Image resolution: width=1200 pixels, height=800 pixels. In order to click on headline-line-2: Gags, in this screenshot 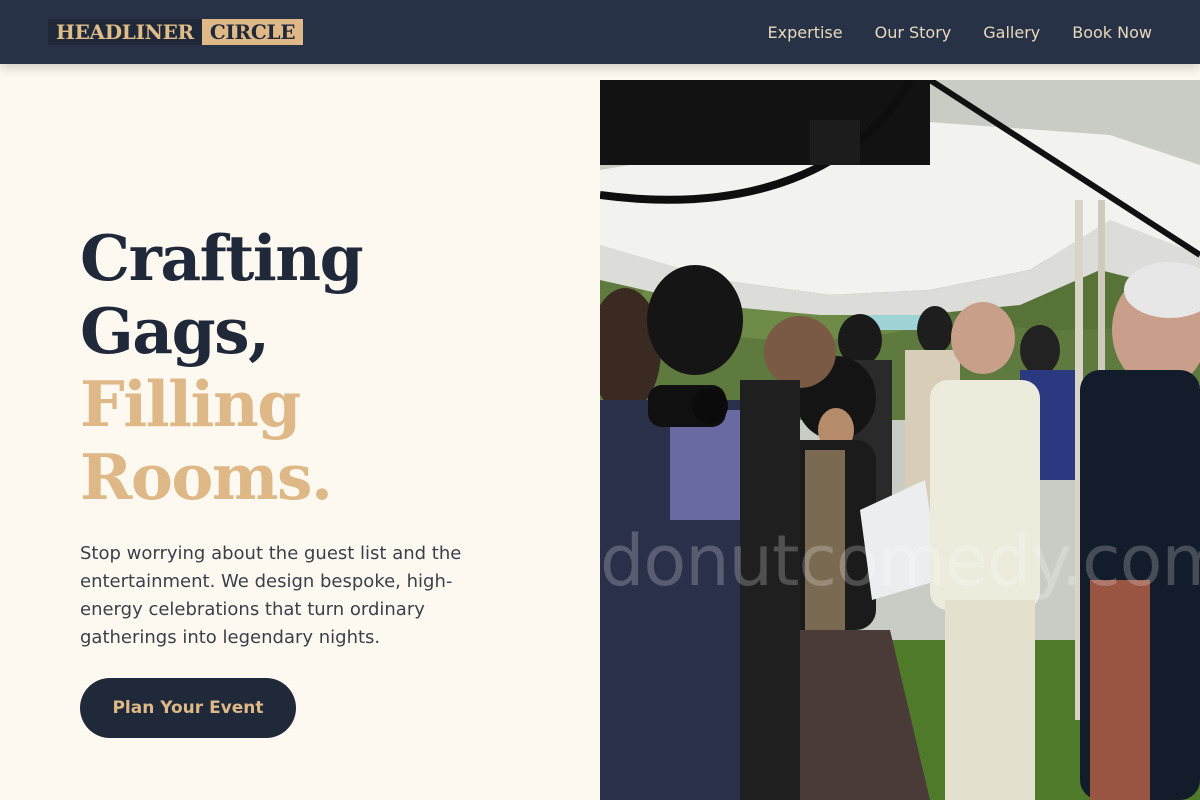, I will do `click(175, 331)`.